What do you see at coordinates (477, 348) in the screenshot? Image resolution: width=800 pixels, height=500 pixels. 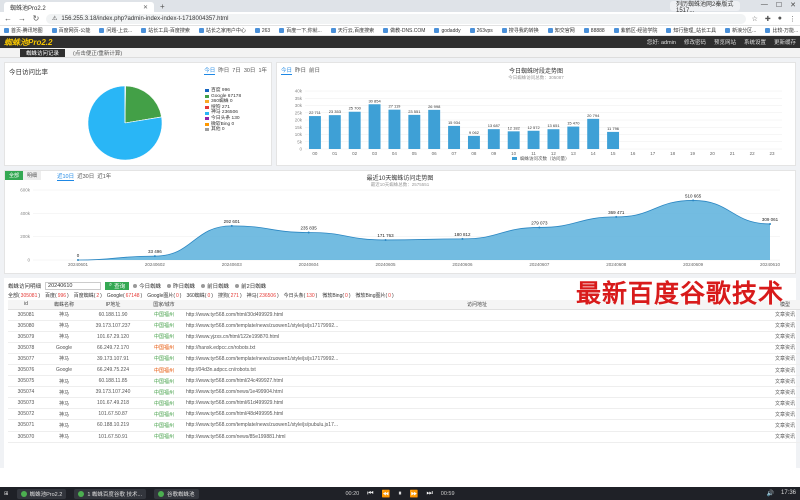 I see `cell-url: http://hanxk.edpcc.cn/robots.txt` at bounding box center [477, 348].